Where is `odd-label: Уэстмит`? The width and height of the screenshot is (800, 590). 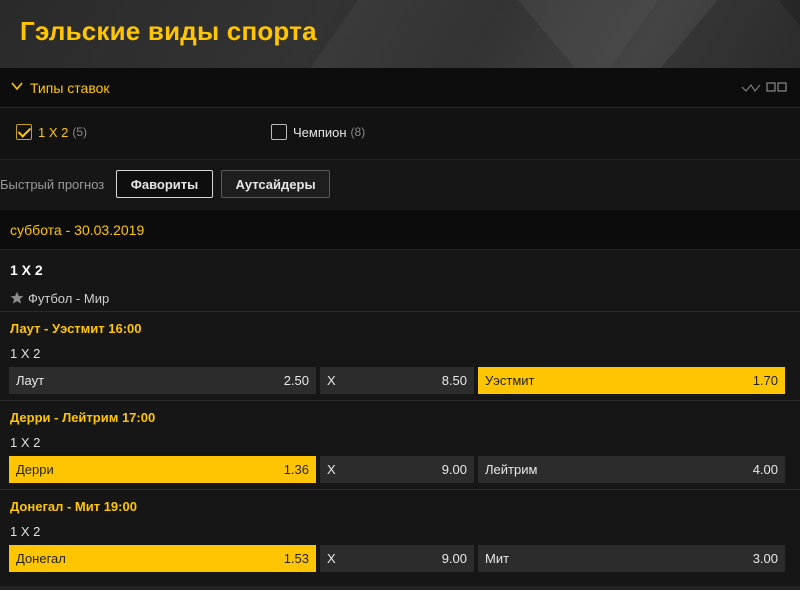 odd-label: Уэстмит is located at coordinates (510, 380).